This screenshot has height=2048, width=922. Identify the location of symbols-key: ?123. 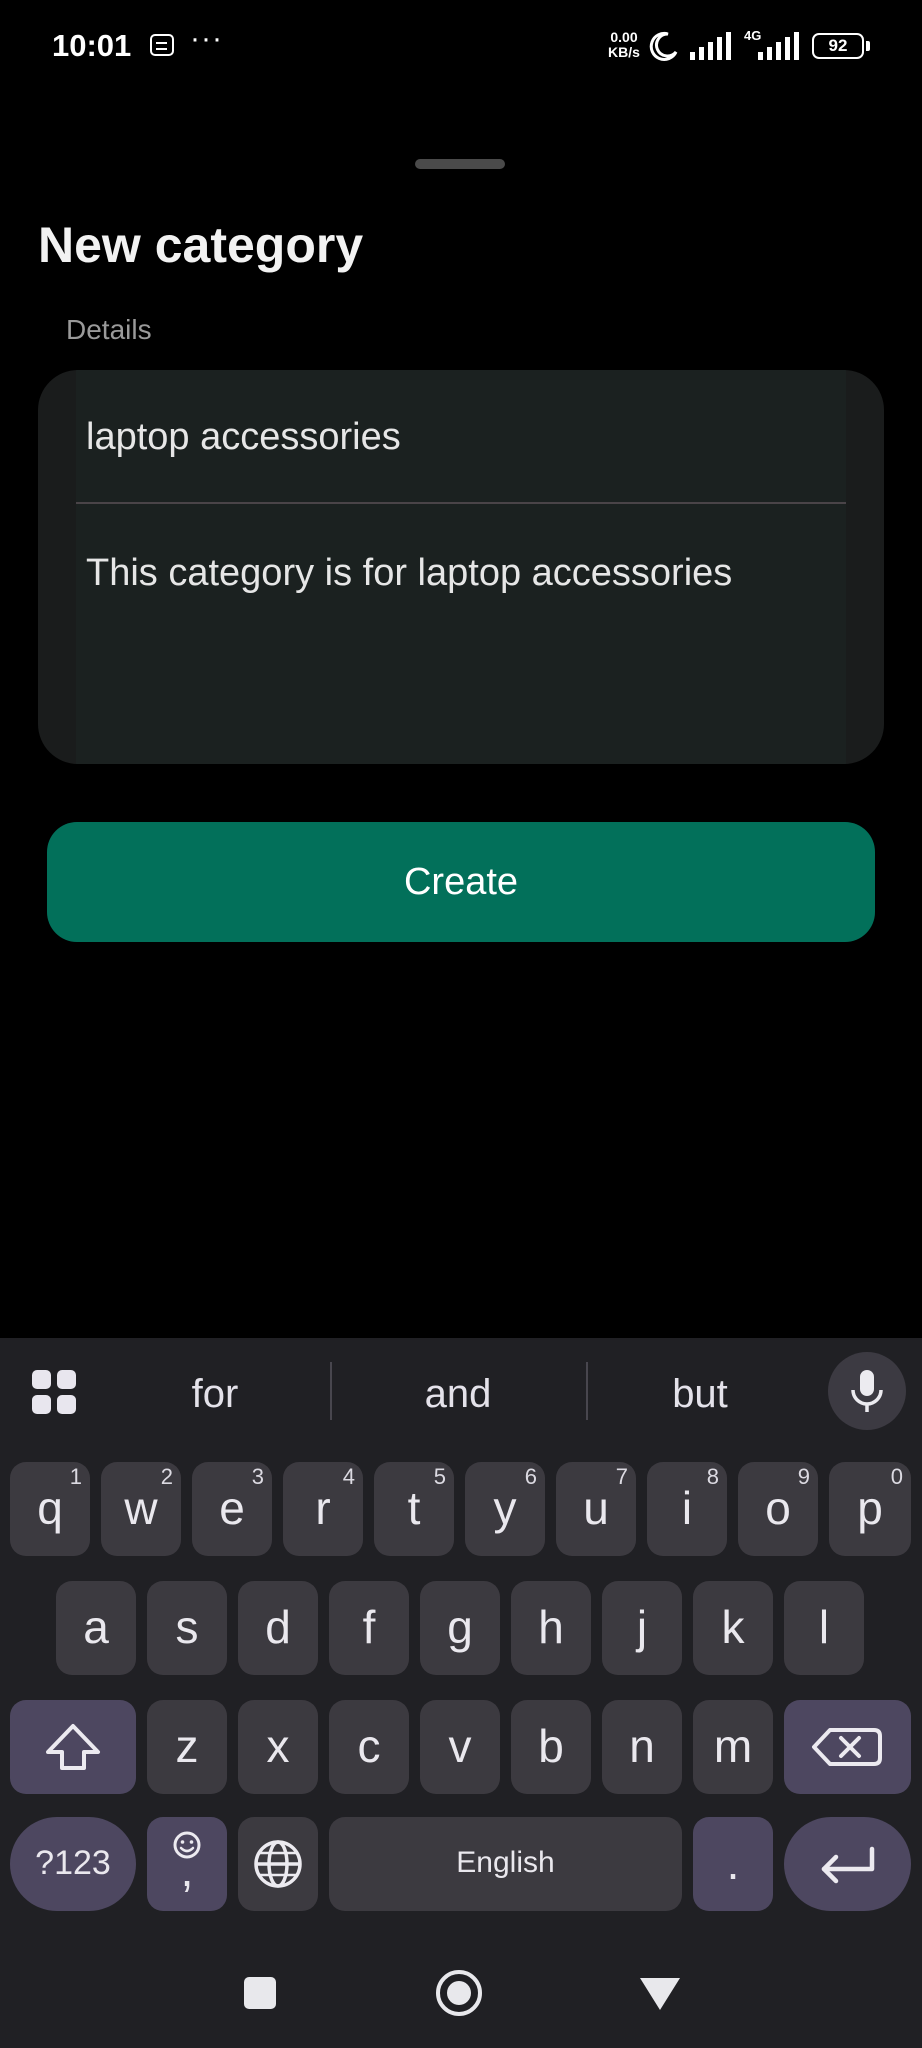
(73, 1864).